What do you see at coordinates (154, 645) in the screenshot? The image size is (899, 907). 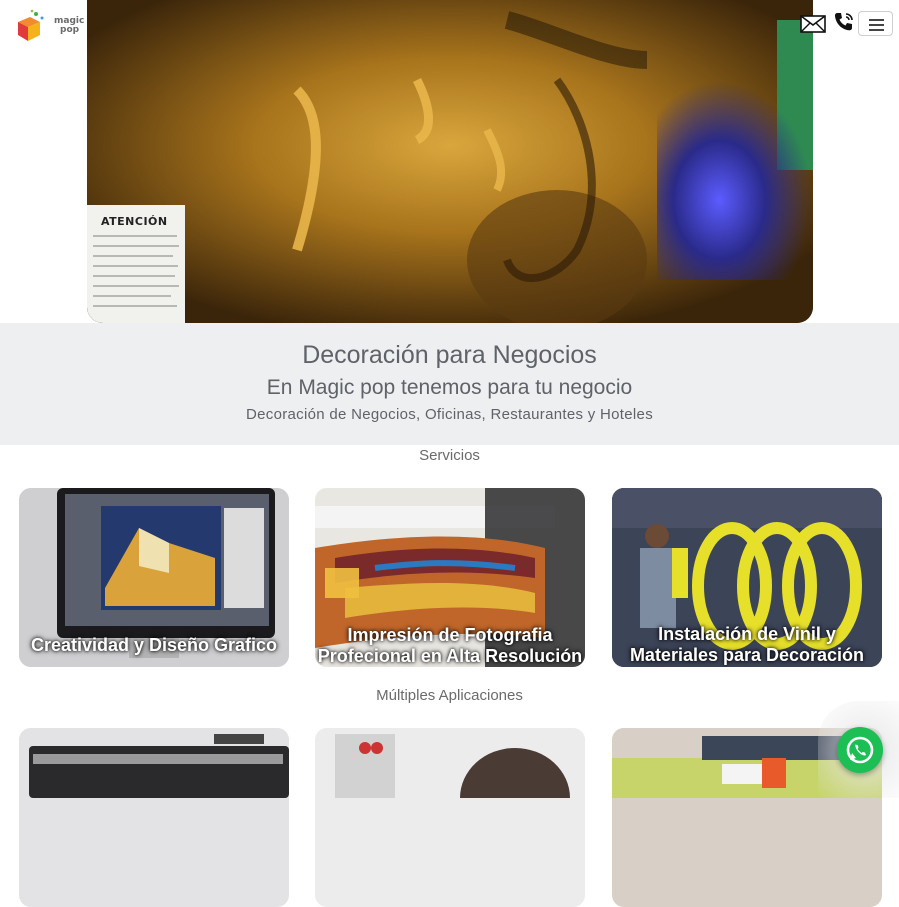 I see `service-card-label: Creatividad y Diseño Grafico` at bounding box center [154, 645].